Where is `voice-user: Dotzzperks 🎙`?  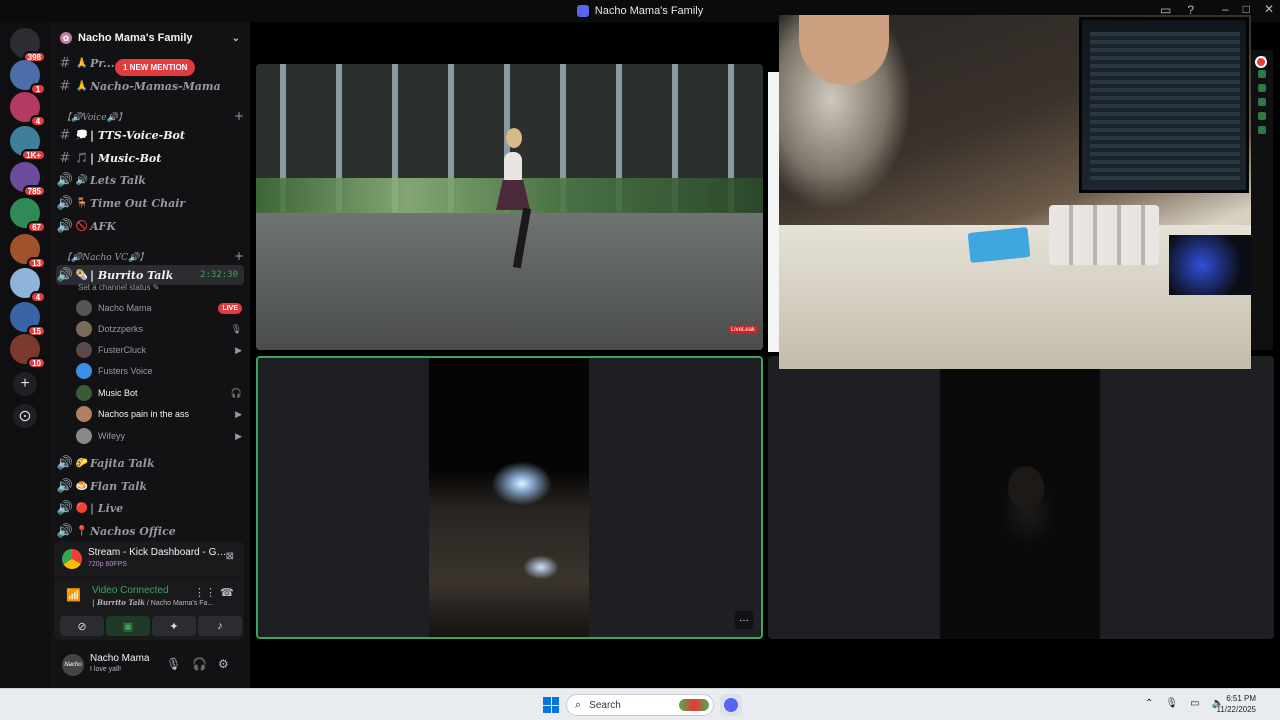 voice-user: Dotzzperks 🎙 is located at coordinates (159, 329).